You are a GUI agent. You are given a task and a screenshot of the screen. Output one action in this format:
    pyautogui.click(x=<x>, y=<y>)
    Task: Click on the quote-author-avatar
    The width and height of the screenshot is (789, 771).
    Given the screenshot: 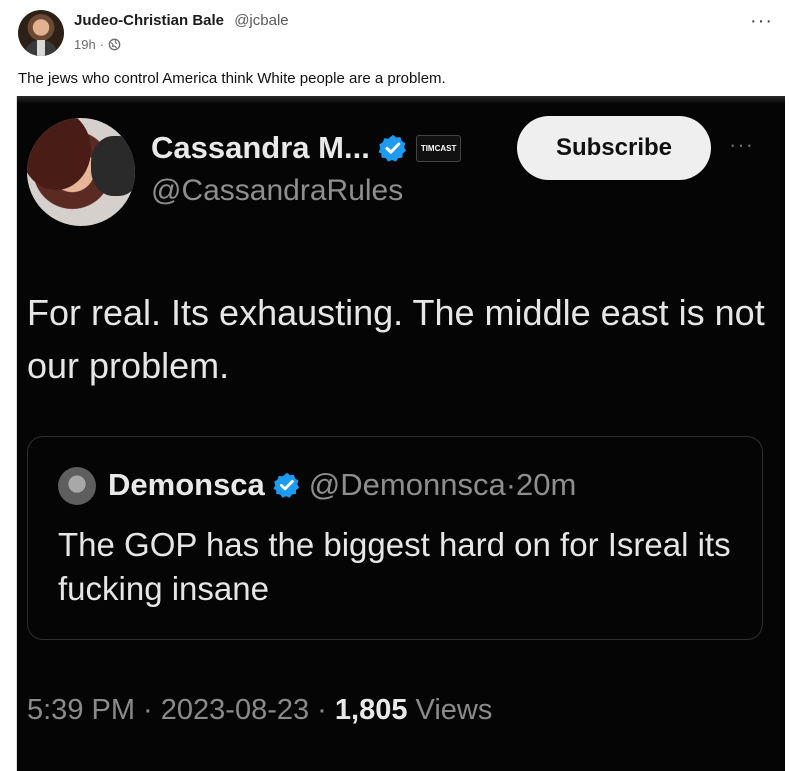 What is the action you would take?
    pyautogui.click(x=77, y=486)
    